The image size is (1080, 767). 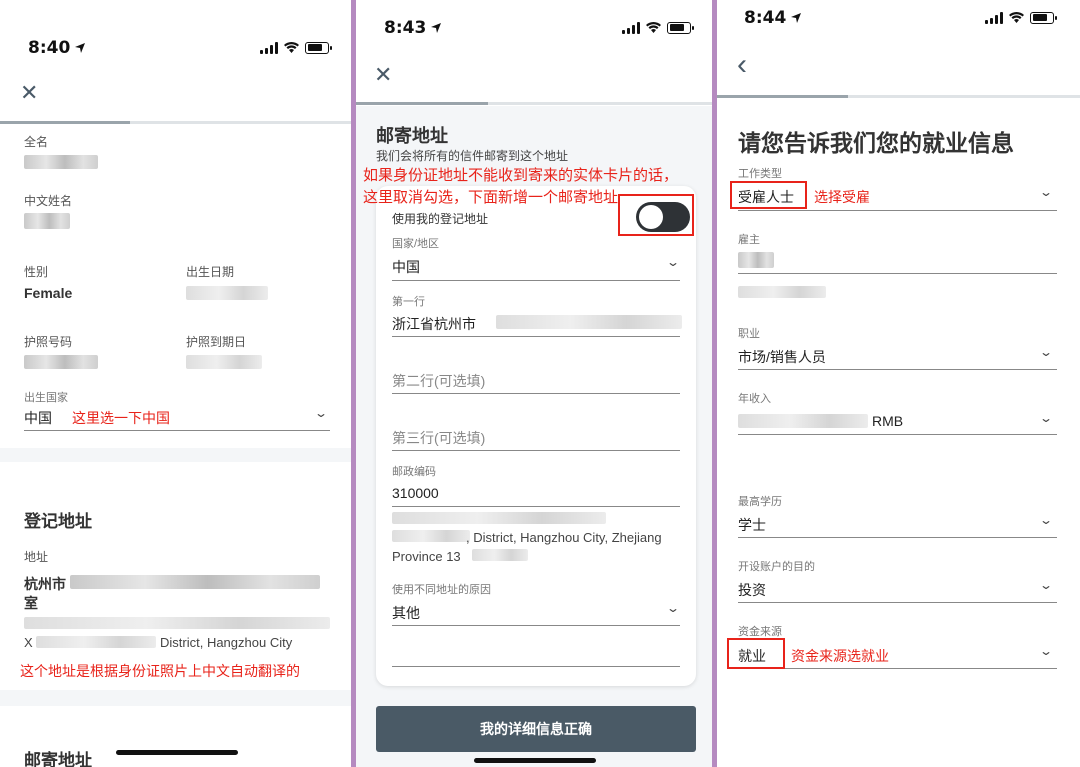 I want to click on annotation-funds-box, so click(x=756, y=653).